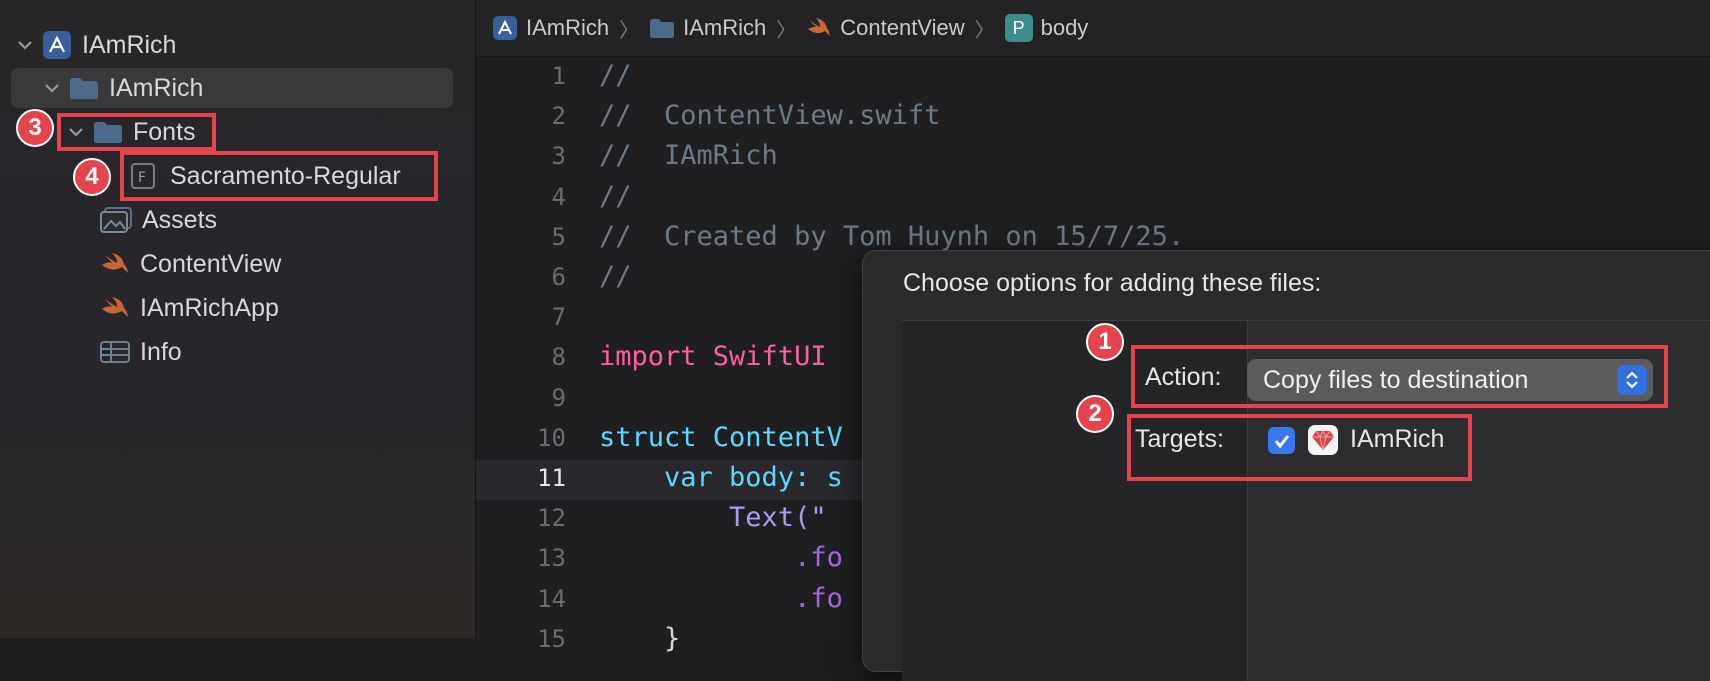 The image size is (1710, 681). What do you see at coordinates (1018, 28) in the screenshot?
I see `property-icon: P` at bounding box center [1018, 28].